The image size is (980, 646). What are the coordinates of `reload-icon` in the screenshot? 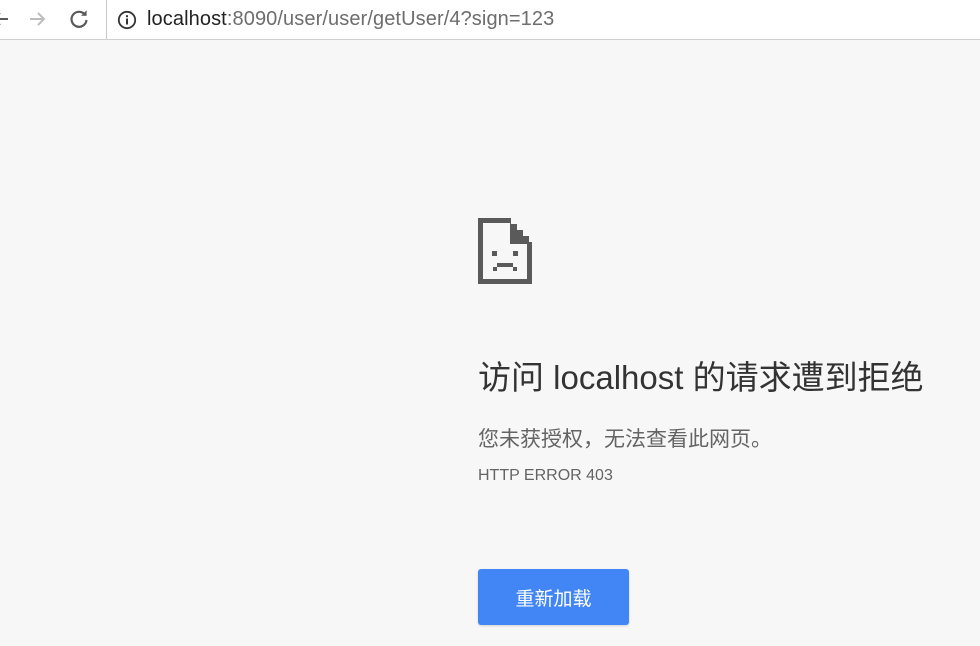 It's located at (79, 19).